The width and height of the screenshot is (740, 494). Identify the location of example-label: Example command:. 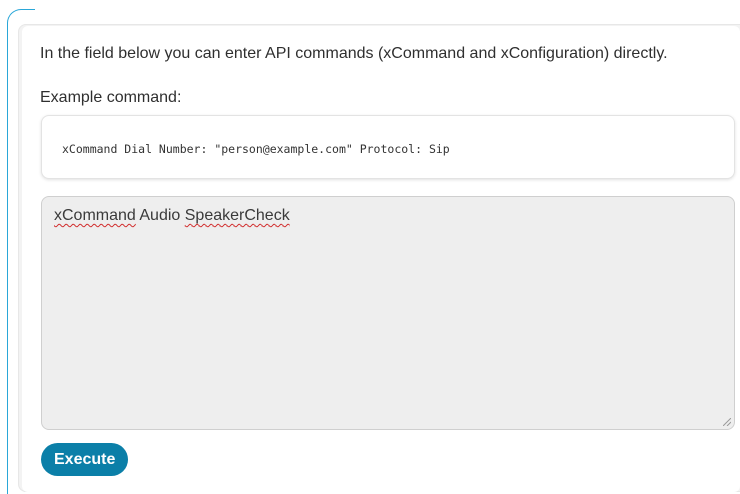
(111, 97).